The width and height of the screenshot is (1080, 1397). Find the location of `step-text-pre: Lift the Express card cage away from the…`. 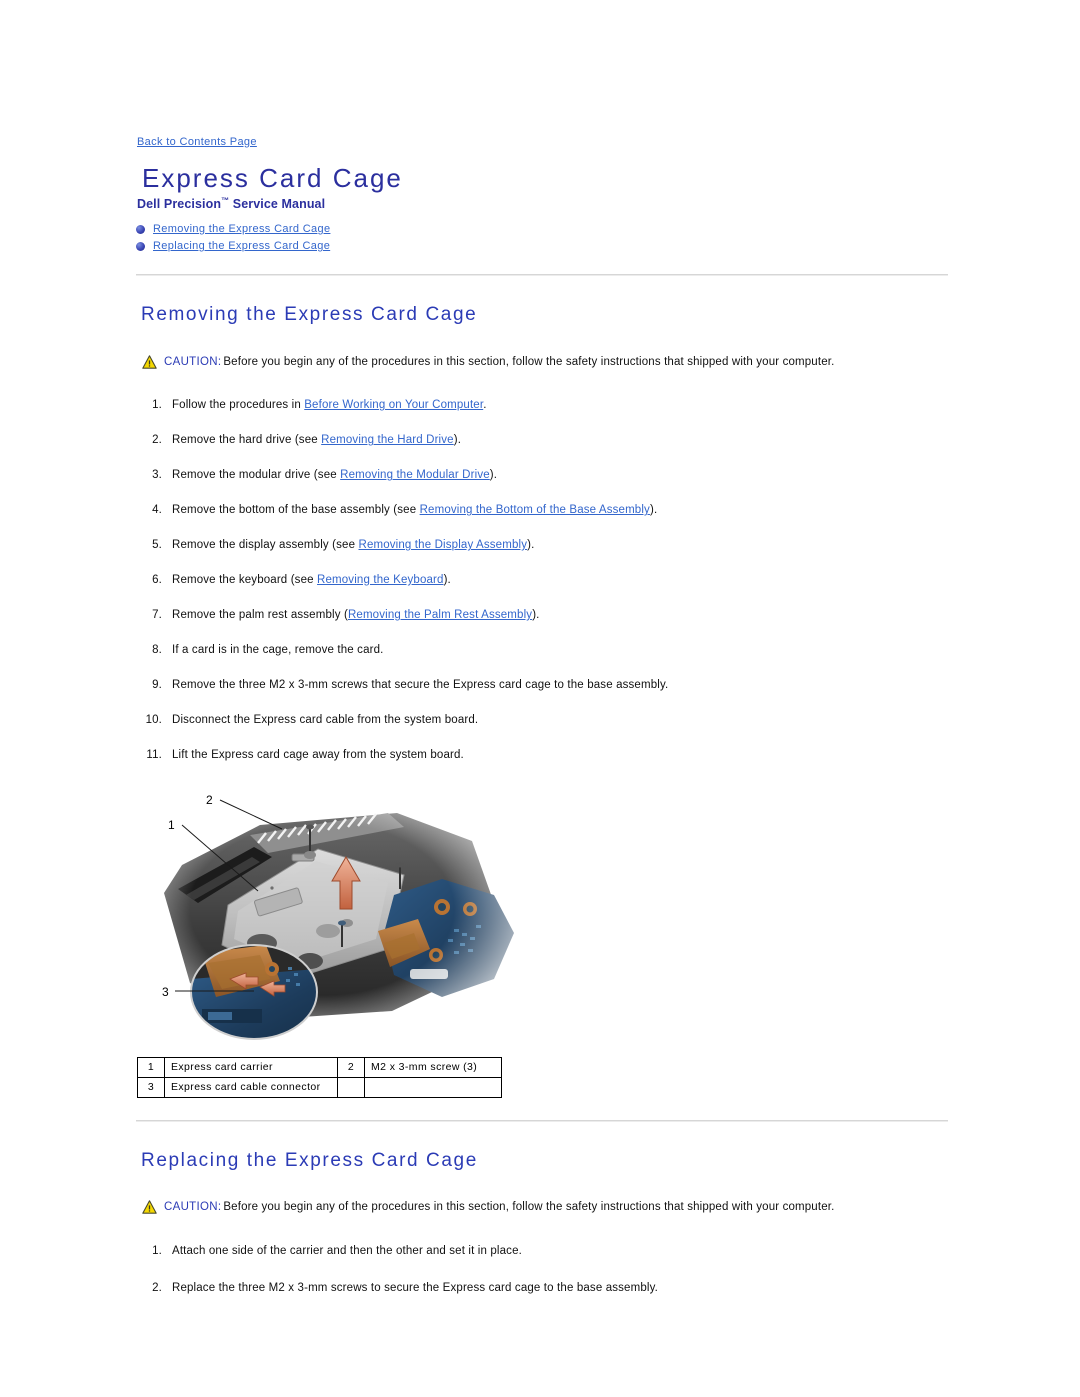

step-text-pre: Lift the Express card cage away from the… is located at coordinates (318, 754).